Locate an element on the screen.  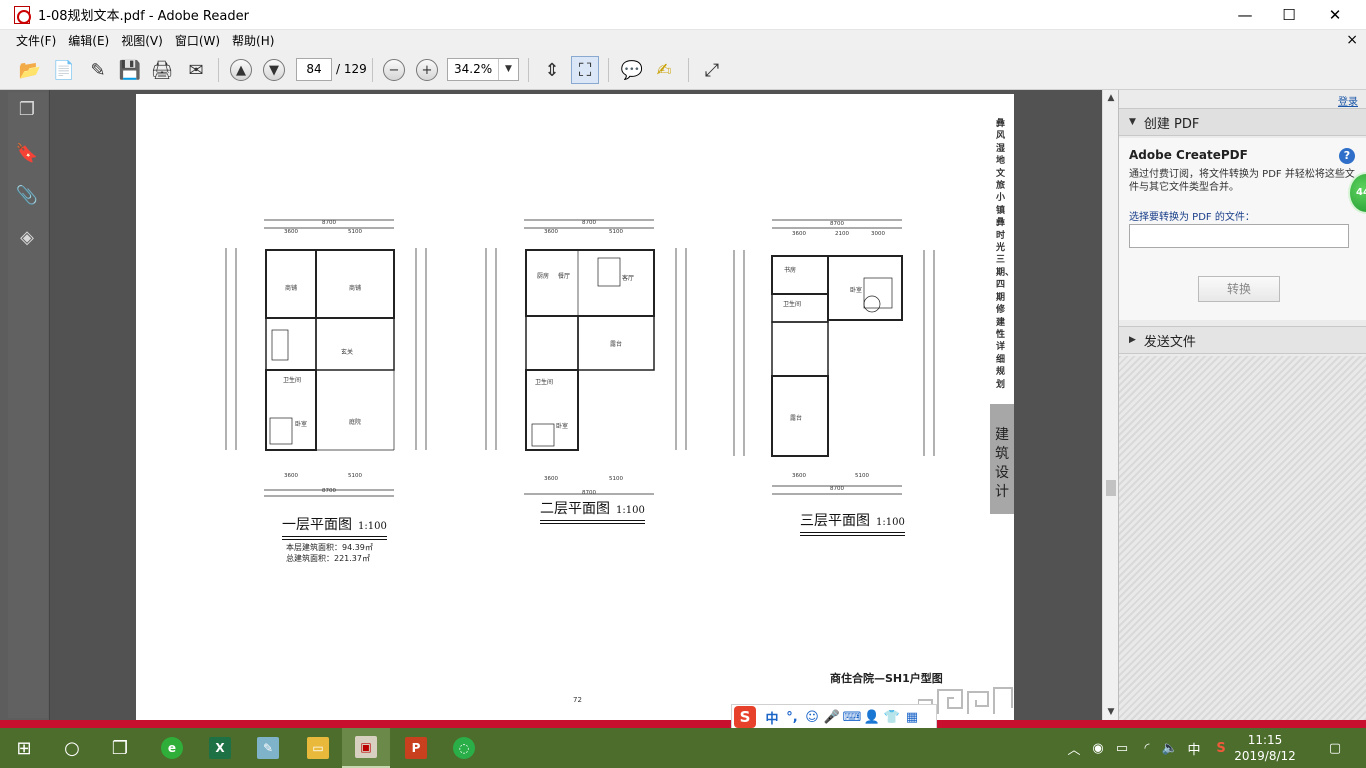
windows-icon: ⊞ is located at coordinates (24, 748).